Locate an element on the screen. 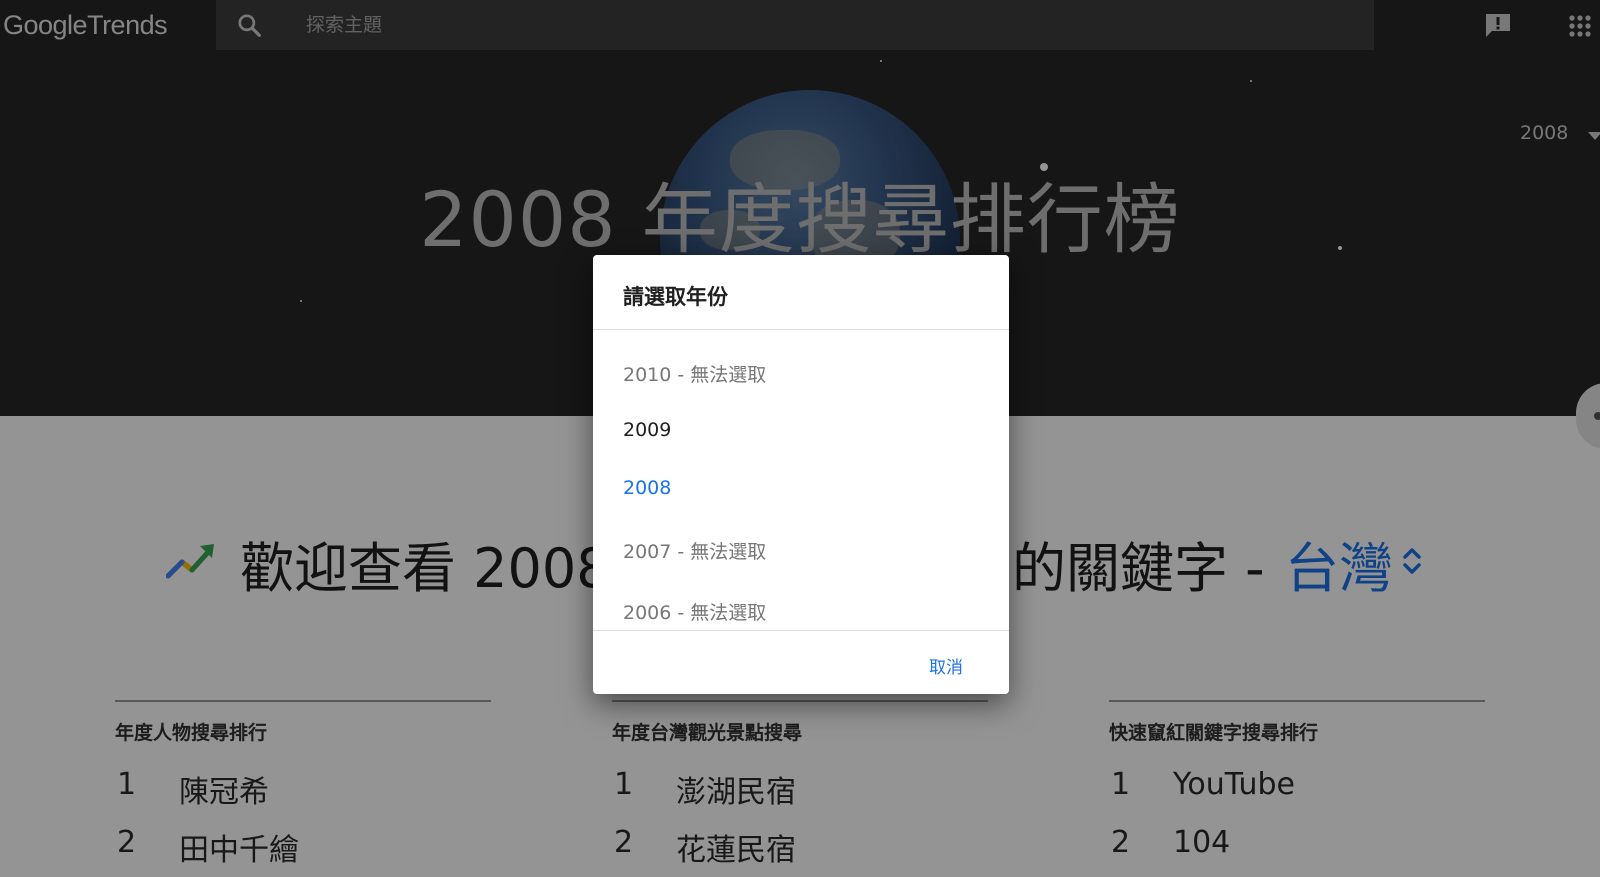 This screenshot has height=877, width=1600. year-option-2009: 2009 is located at coordinates (647, 430).